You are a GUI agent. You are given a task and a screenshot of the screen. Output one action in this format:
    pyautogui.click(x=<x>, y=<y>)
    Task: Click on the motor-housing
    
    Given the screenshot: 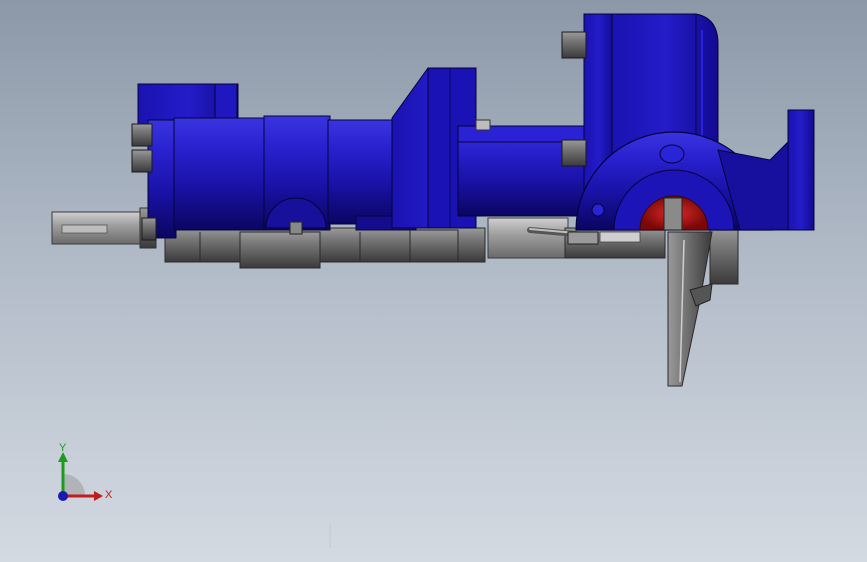 What is the action you would take?
    pyautogui.click(x=277, y=161)
    